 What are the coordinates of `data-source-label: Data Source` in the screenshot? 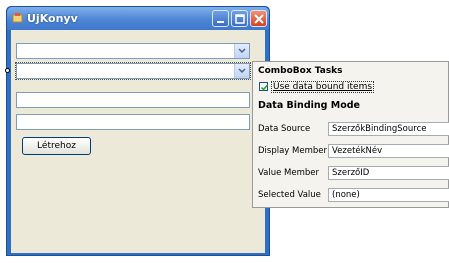 It's located at (284, 129).